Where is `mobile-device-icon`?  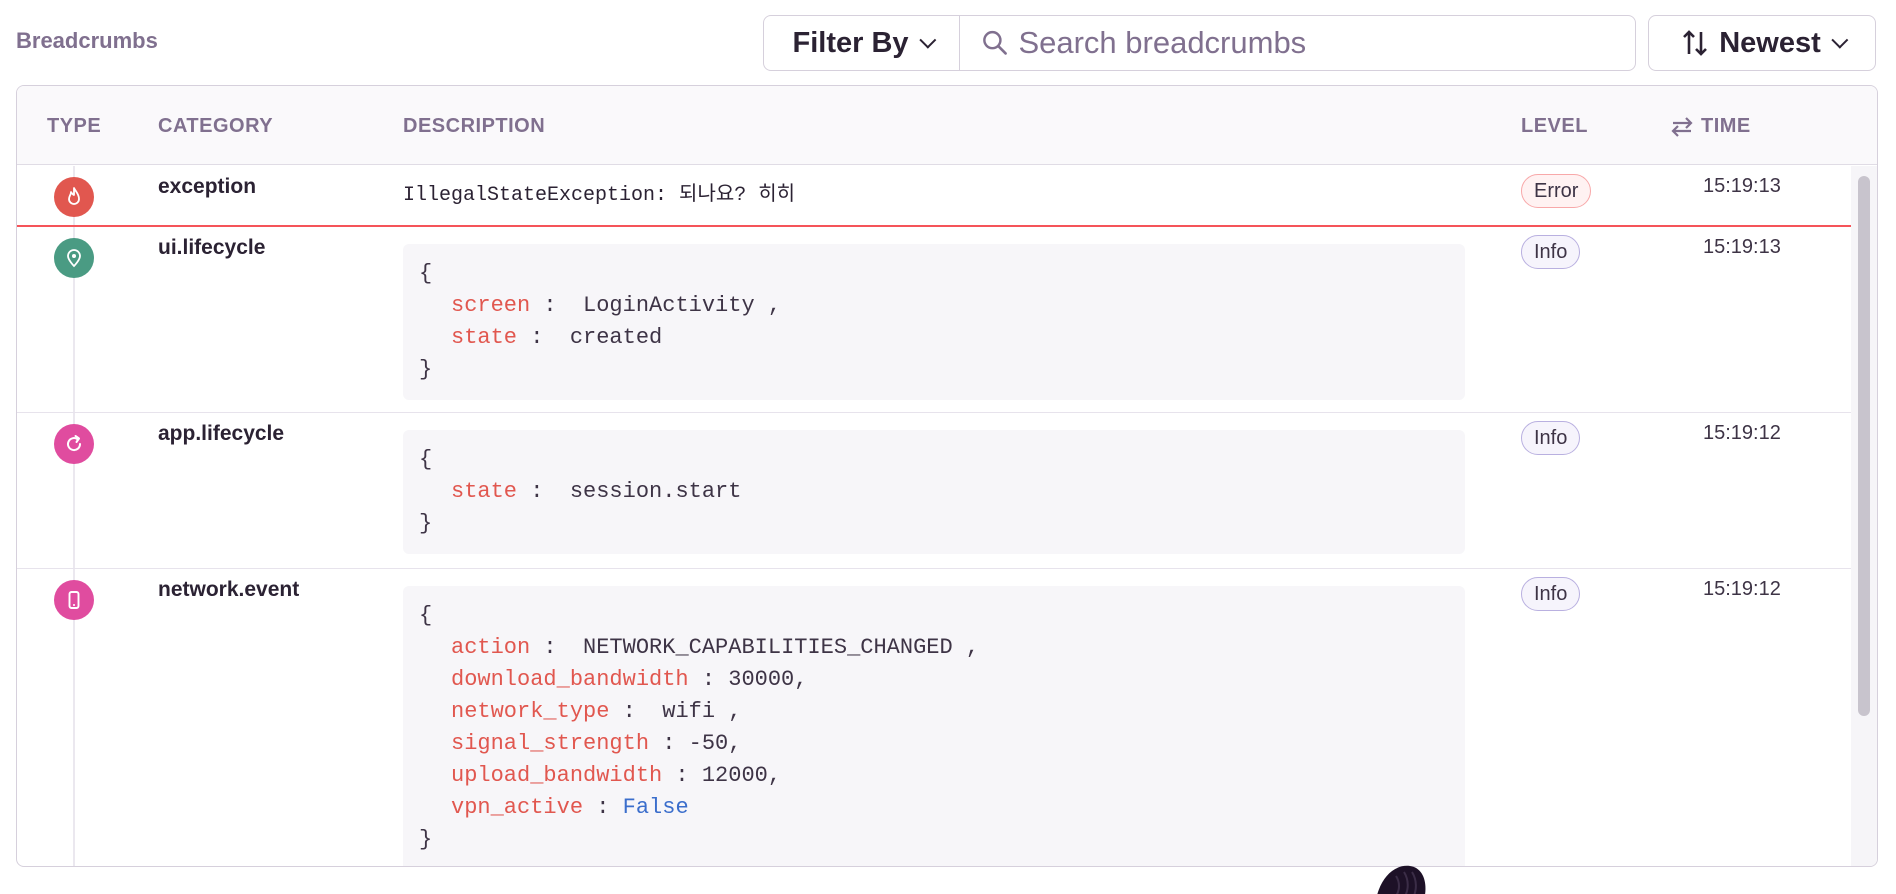 mobile-device-icon is located at coordinates (74, 600).